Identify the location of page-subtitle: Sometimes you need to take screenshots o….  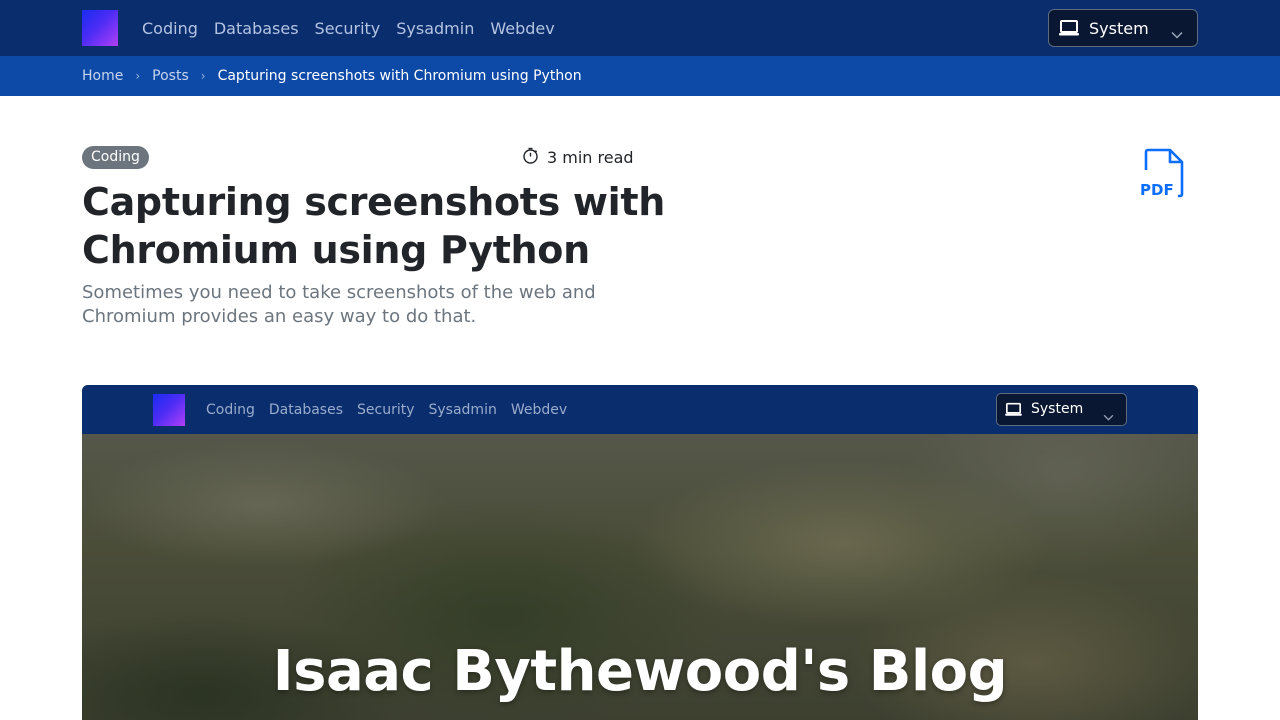
(339, 304).